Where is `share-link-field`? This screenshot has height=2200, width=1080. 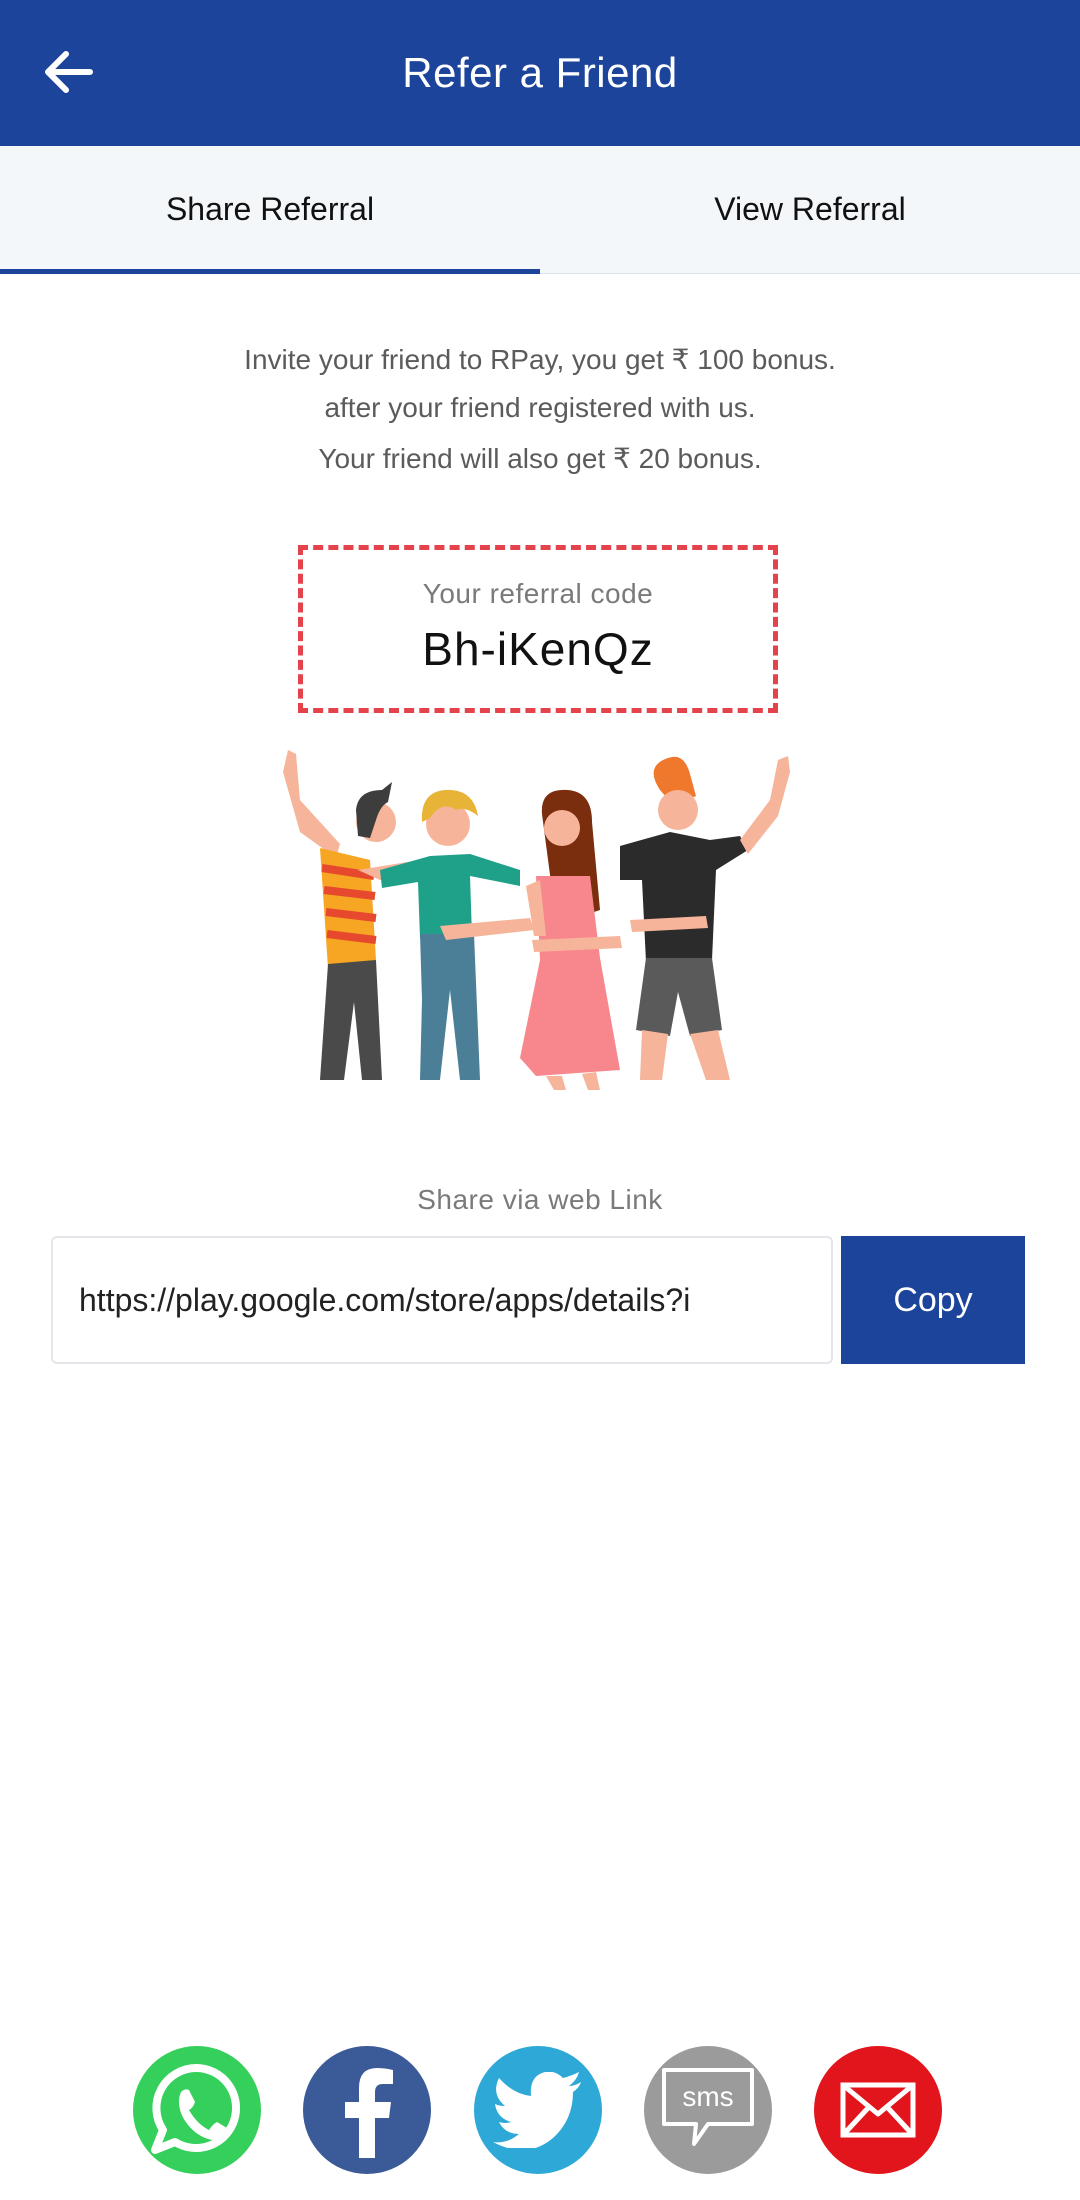
share-link-field is located at coordinates (442, 1300).